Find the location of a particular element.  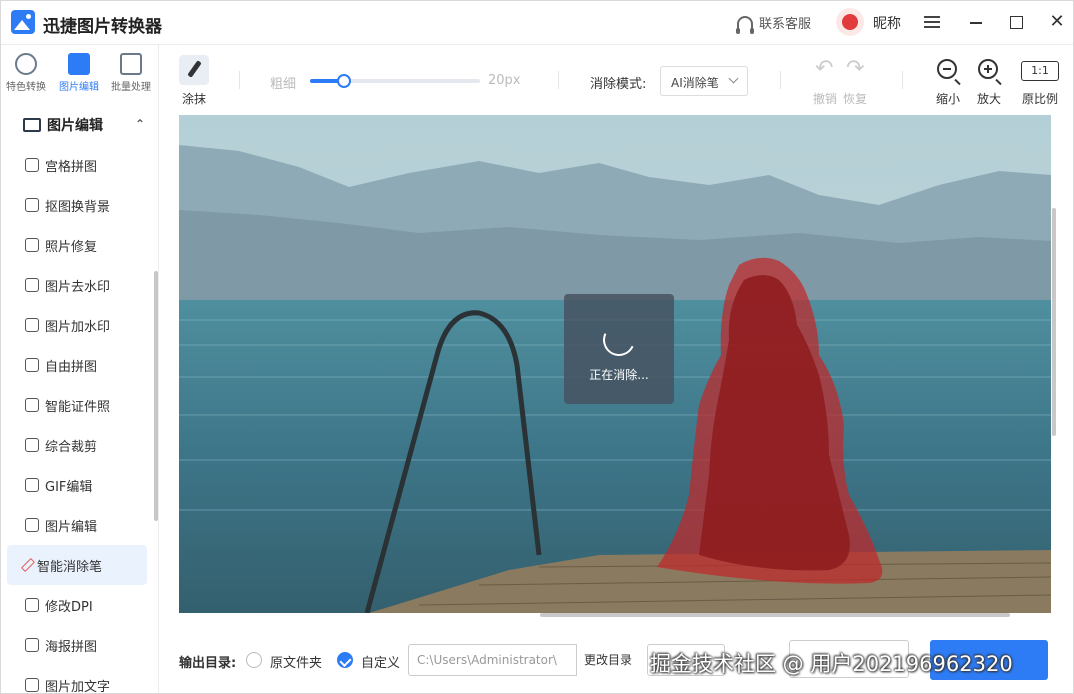

redo-label: 恢复 is located at coordinates (855, 99).